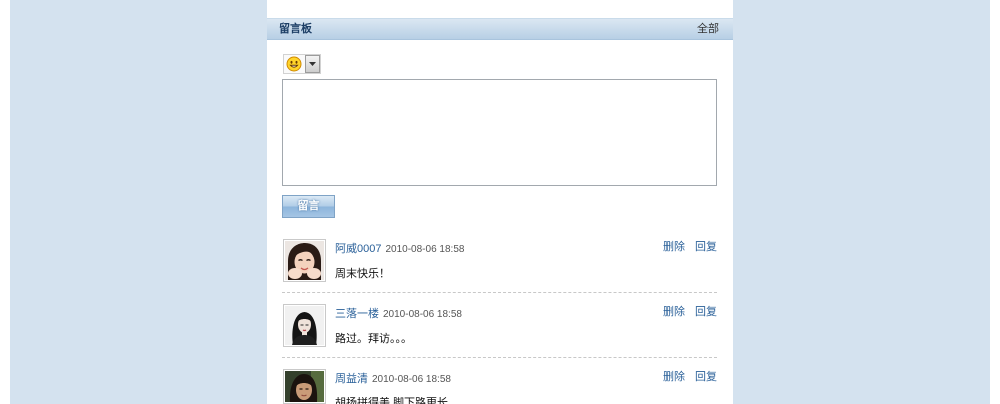 The height and width of the screenshot is (404, 1000). Describe the element at coordinates (499, 132) in the screenshot. I see `message-input` at that location.